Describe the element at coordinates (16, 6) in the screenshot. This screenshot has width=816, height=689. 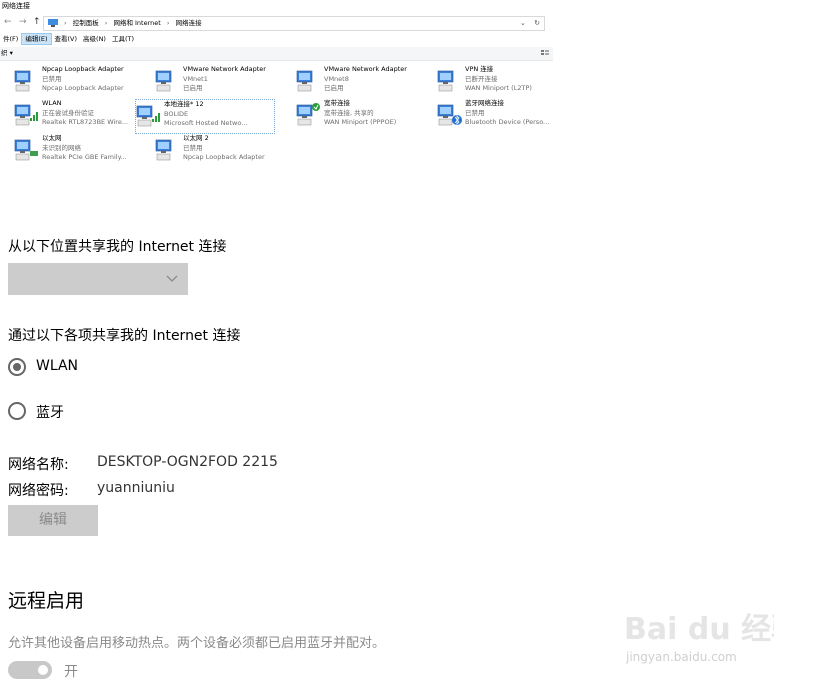
I see `window-title: 网络连接` at that location.